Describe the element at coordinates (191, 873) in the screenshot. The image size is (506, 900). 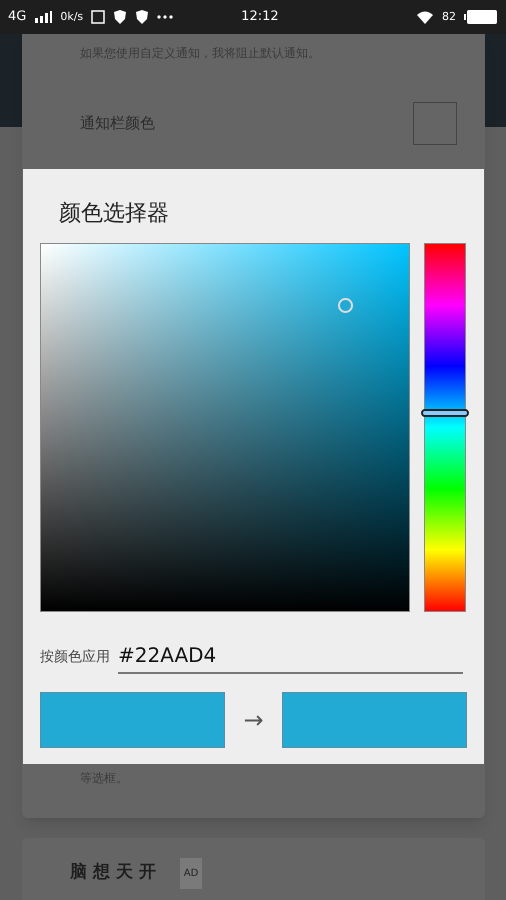
I see `ad-tag: AD` at that location.